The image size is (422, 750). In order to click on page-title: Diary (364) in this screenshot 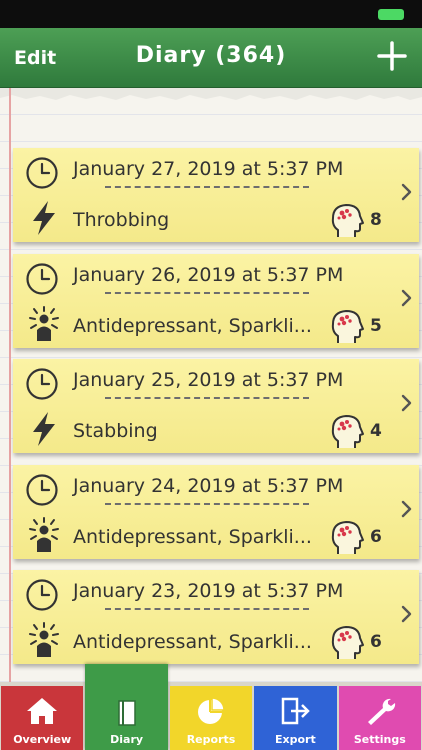, I will do `click(211, 55)`.